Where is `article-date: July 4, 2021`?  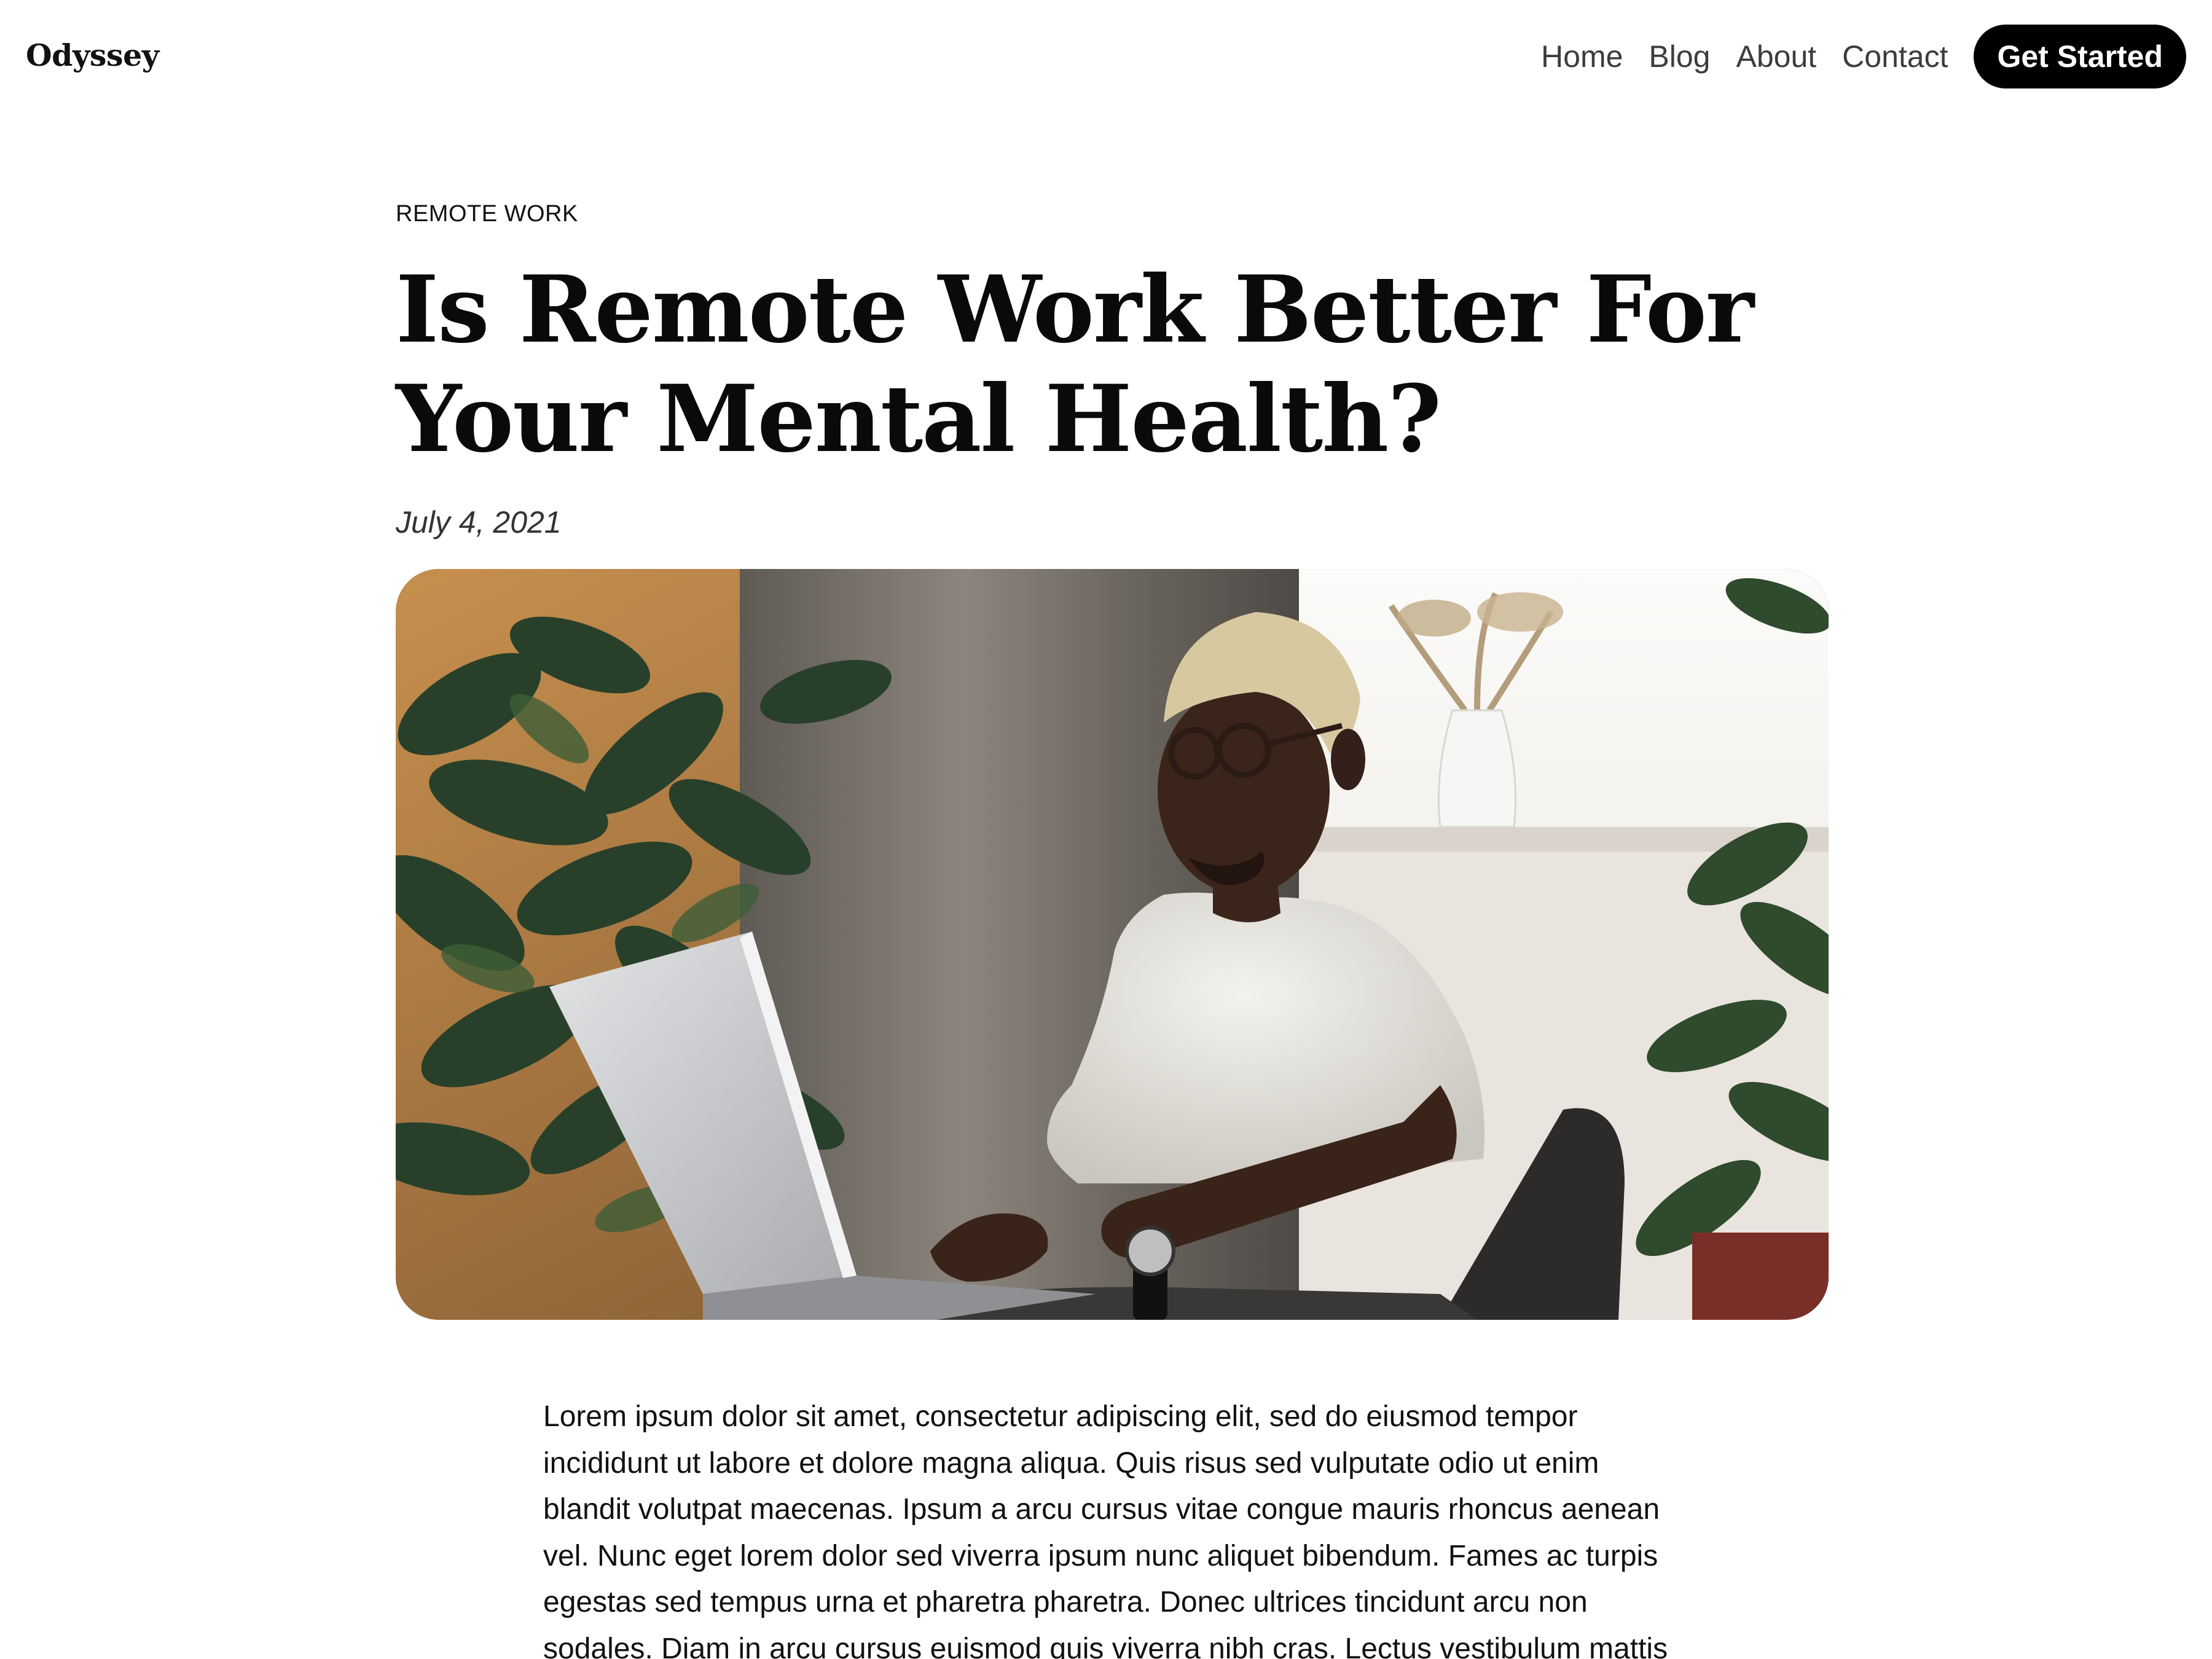
article-date: July 4, 2021 is located at coordinates (479, 522).